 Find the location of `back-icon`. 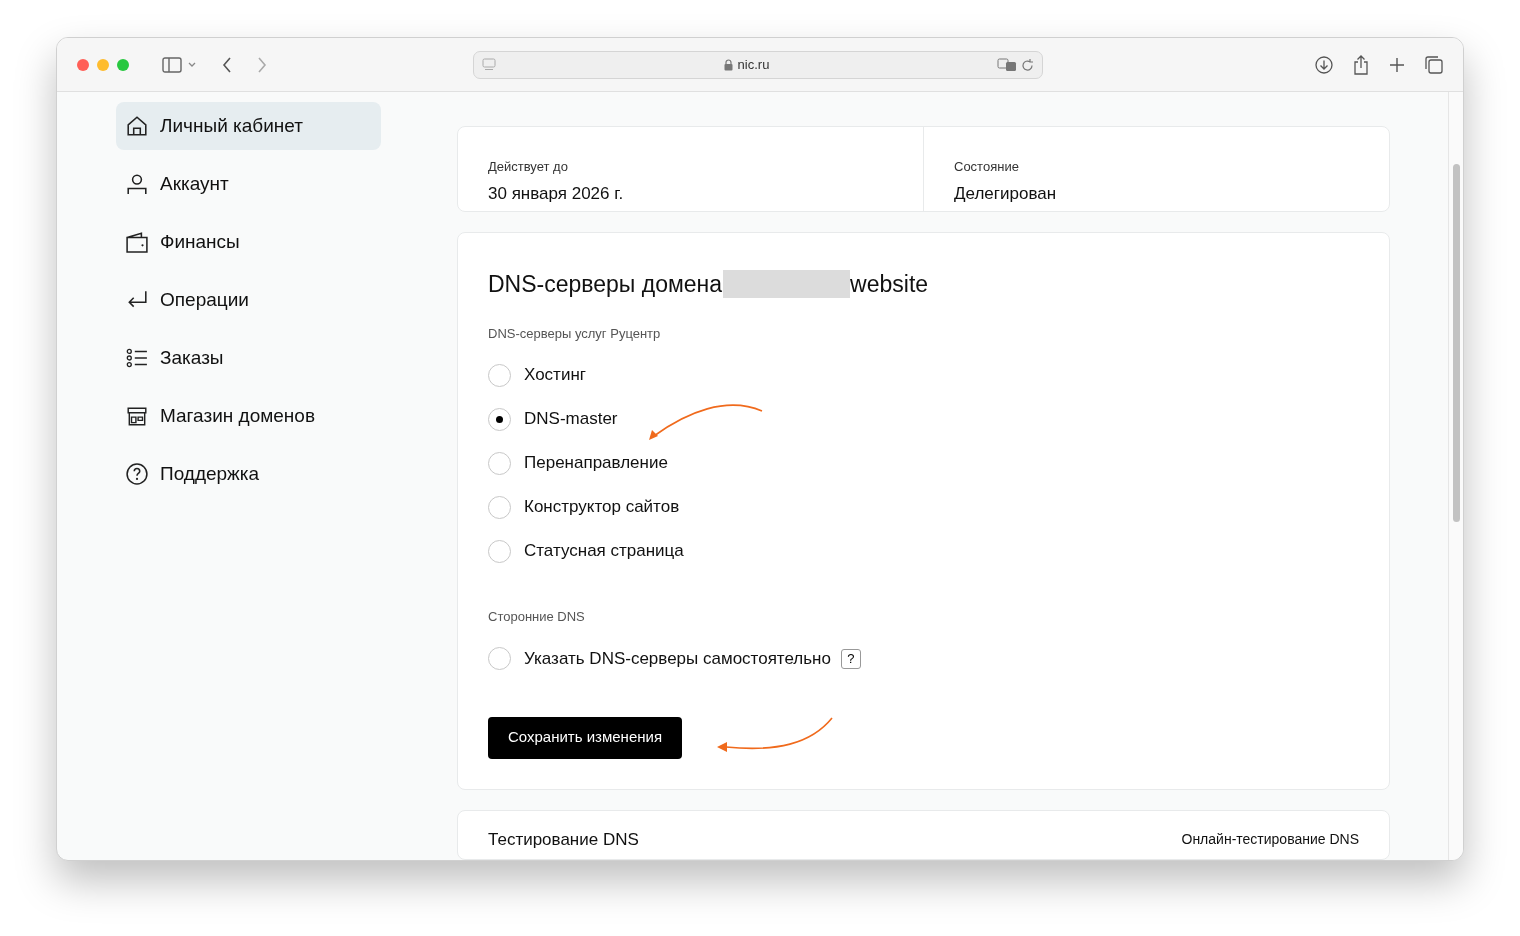

back-icon is located at coordinates (227, 64).